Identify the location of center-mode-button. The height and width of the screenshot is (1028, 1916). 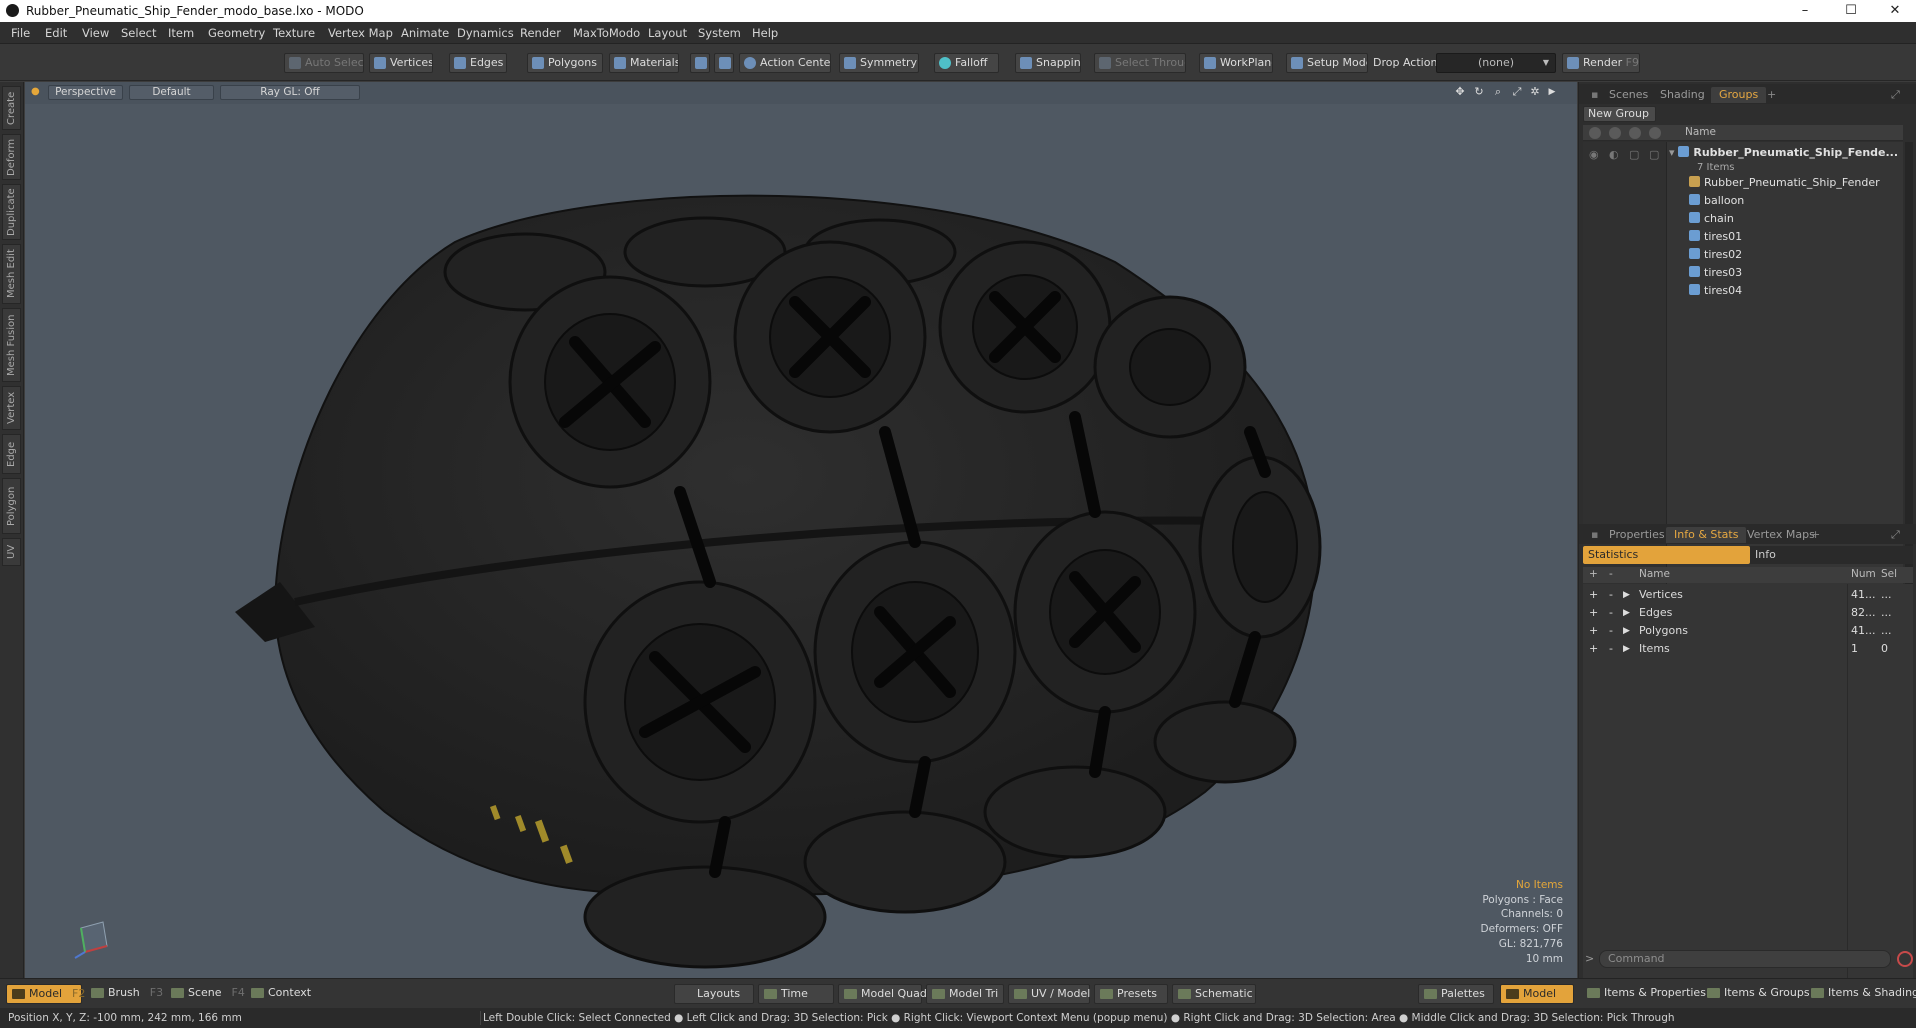
(724, 63).